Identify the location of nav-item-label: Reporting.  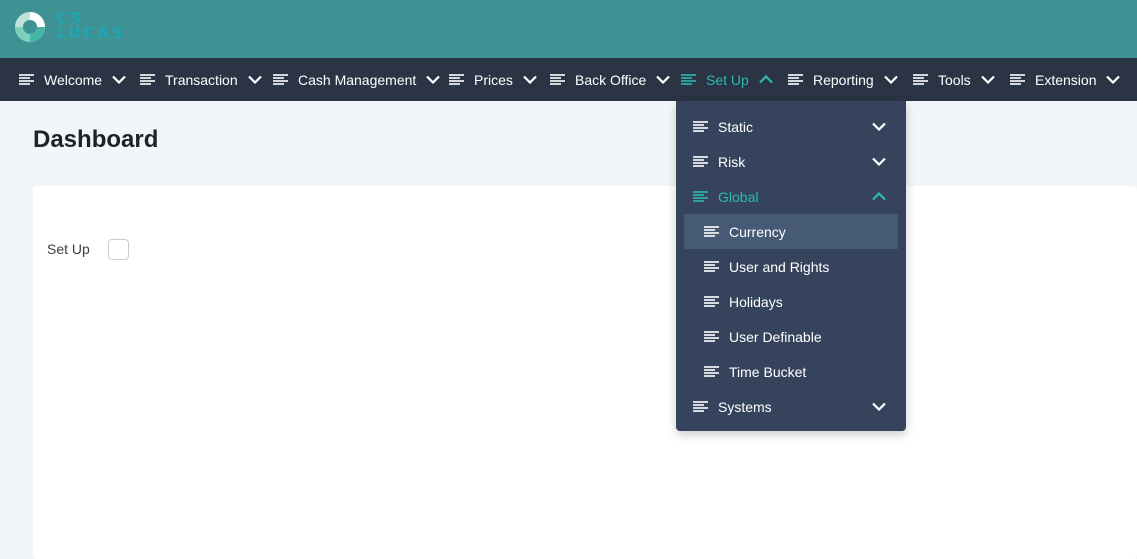
(843, 79).